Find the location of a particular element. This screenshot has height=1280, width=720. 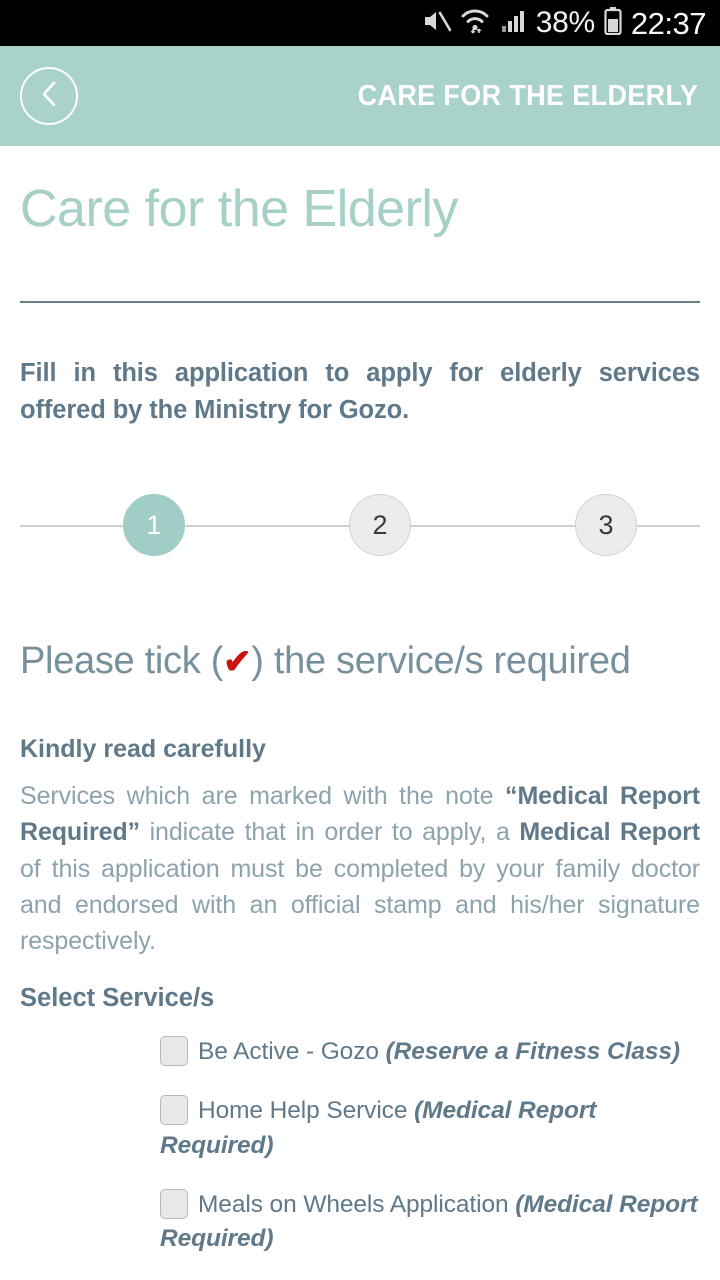

service-name: Be Active - Gozo is located at coordinates (288, 1052).